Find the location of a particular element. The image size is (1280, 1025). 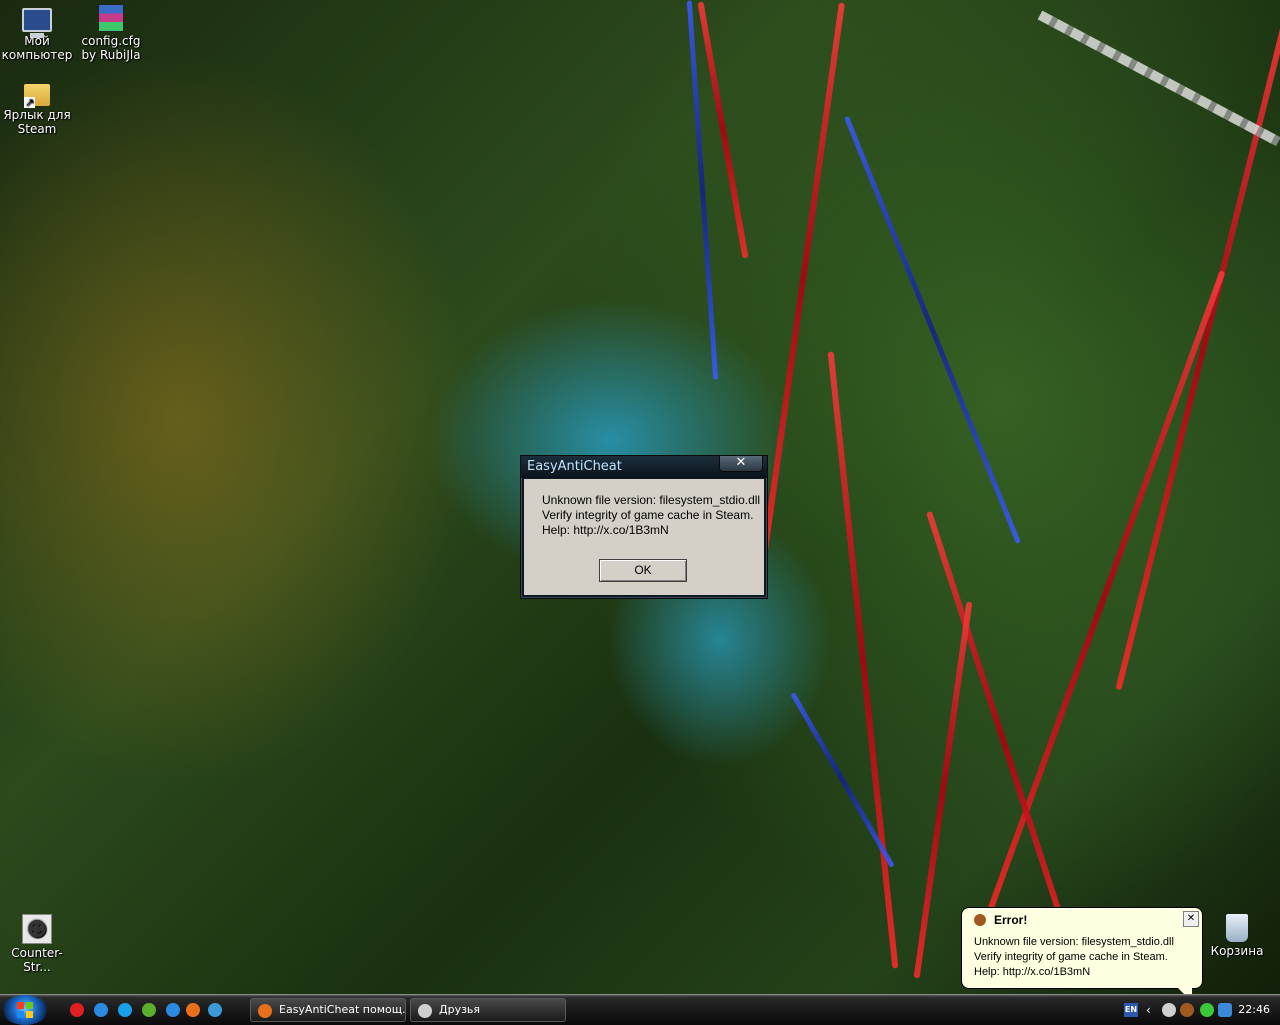

balloon-message-line: Verify integrity of game cache in Steam. is located at coordinates (1071, 957).